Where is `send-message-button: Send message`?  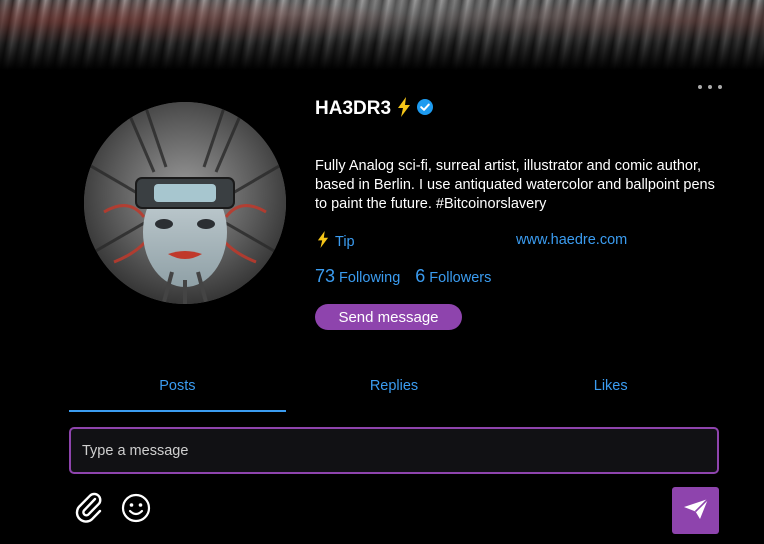 send-message-button: Send message is located at coordinates (388, 317).